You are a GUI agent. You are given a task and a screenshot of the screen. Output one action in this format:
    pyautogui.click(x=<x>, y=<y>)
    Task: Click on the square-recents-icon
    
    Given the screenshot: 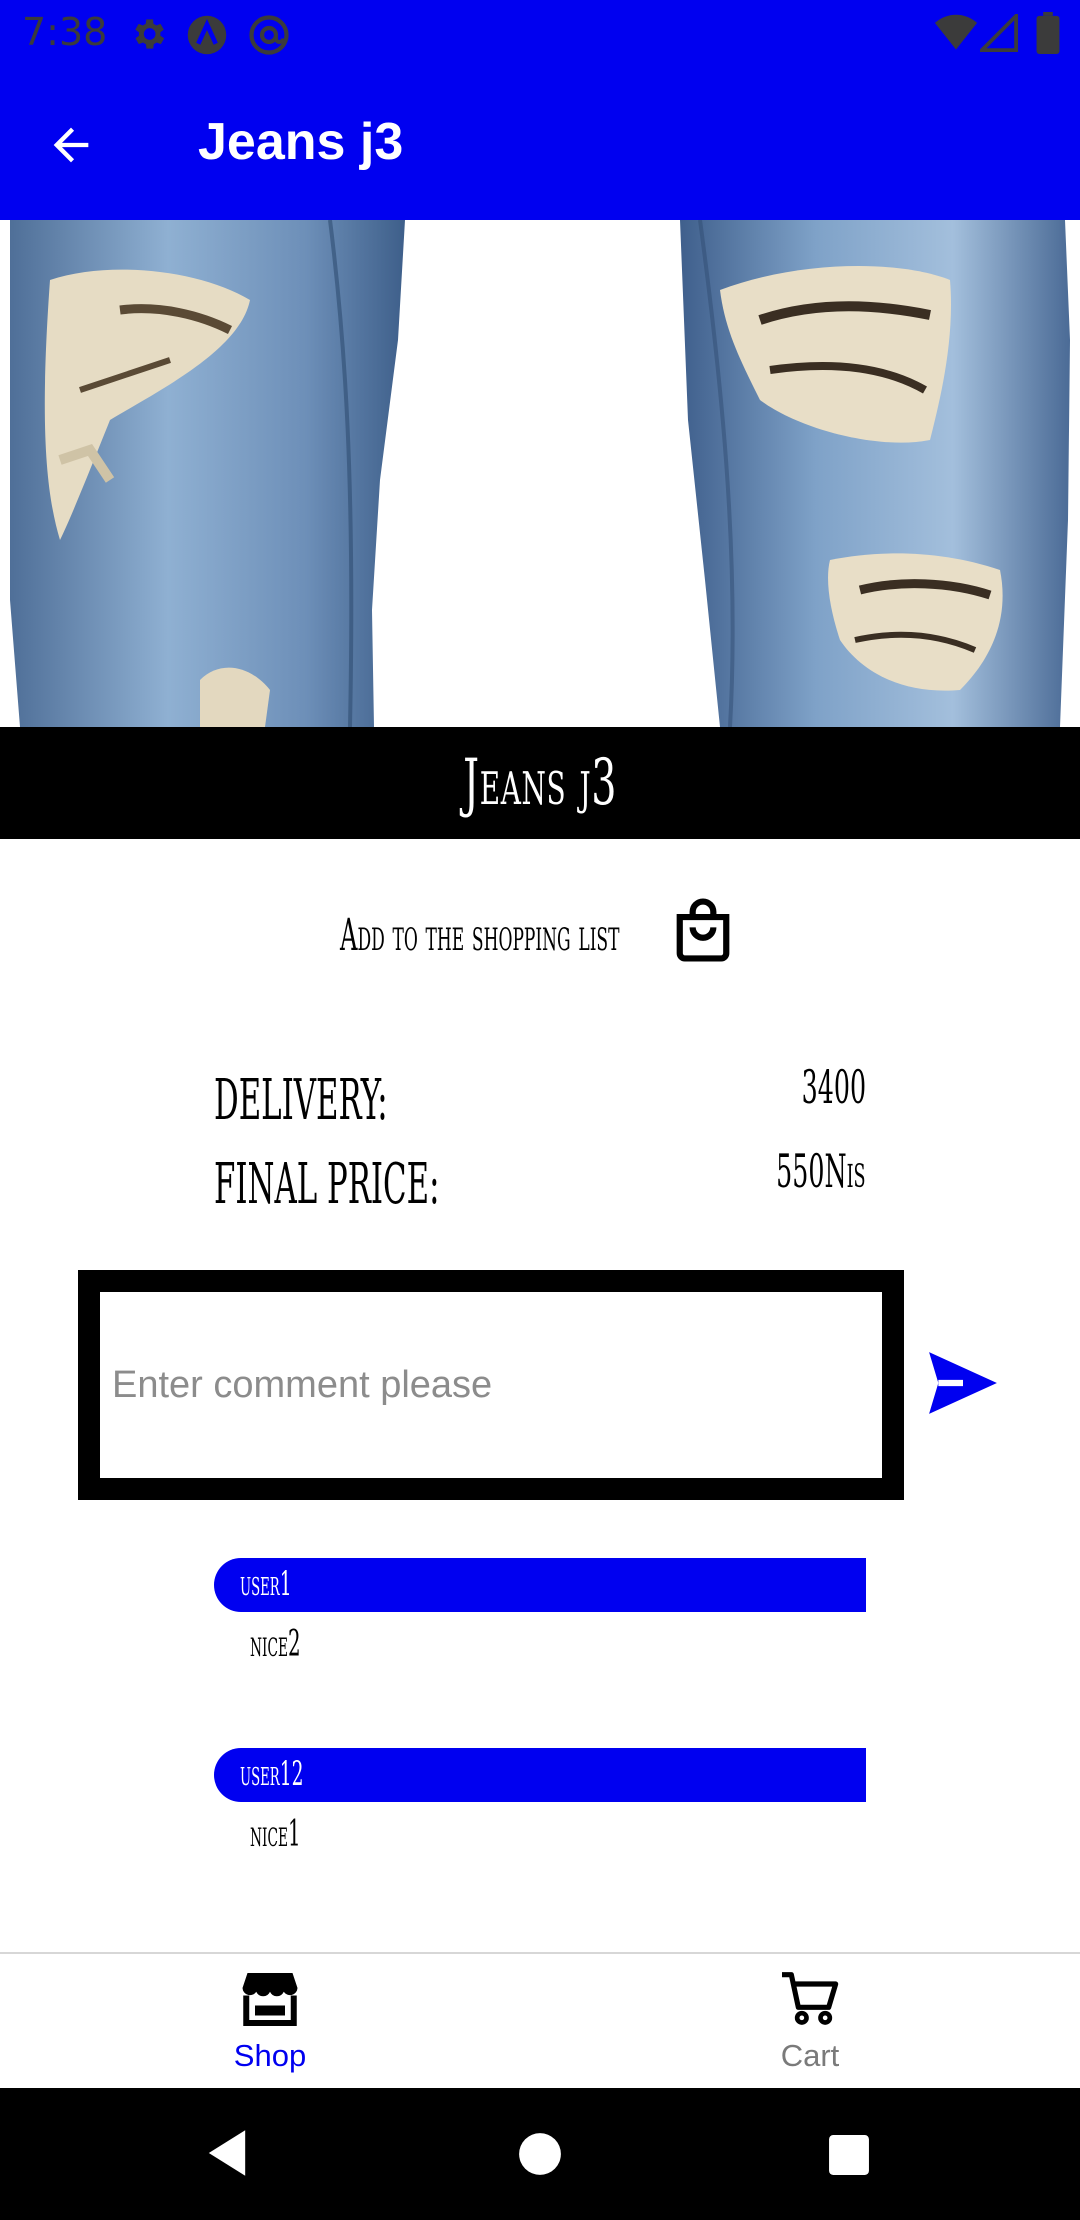 What is the action you would take?
    pyautogui.click(x=849, y=2155)
    